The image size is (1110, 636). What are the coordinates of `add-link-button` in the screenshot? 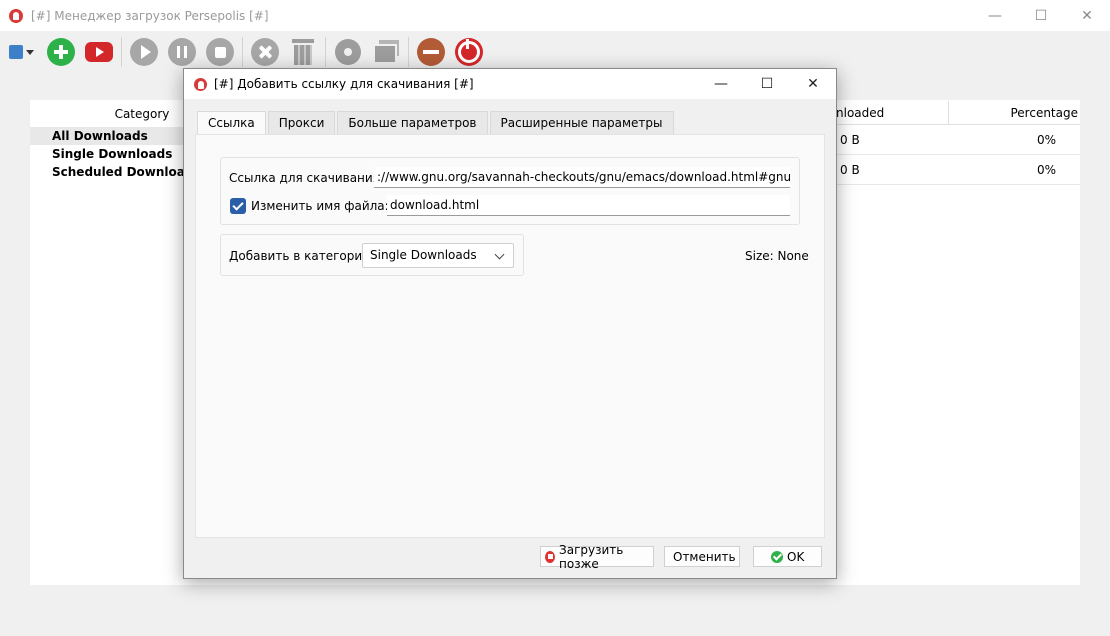 It's located at (61, 52).